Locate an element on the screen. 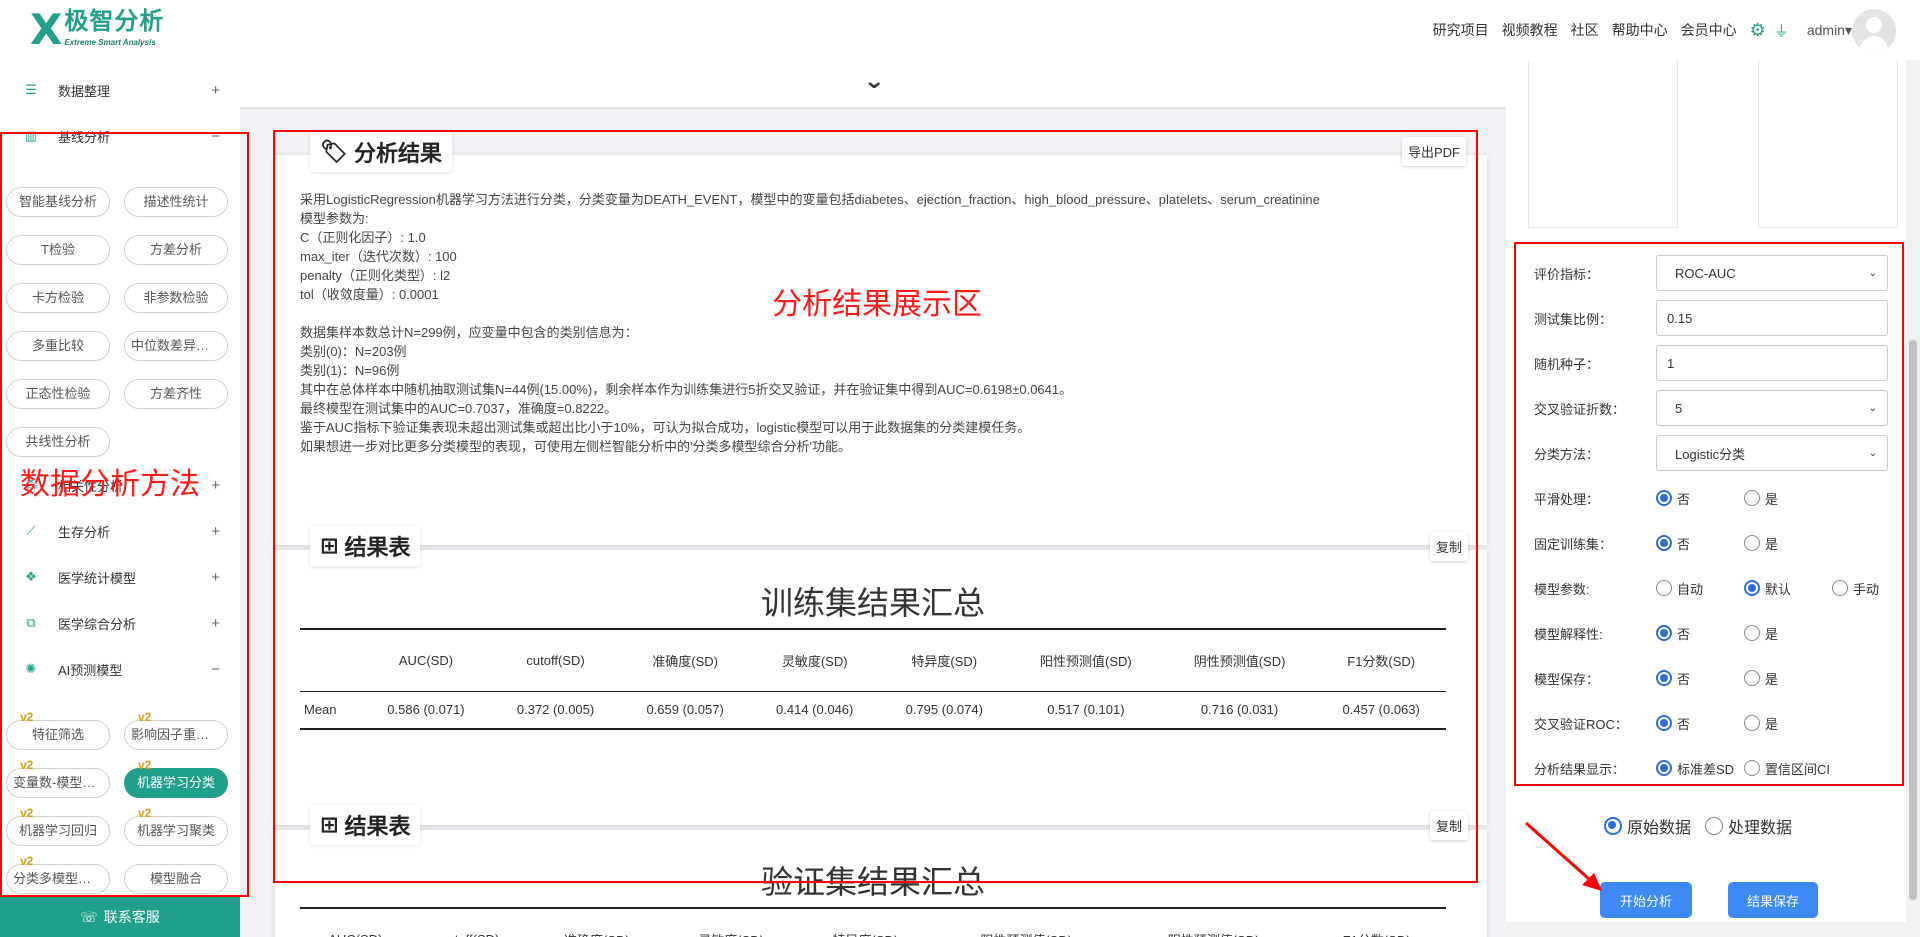  test-ratio-input: 0.15 is located at coordinates (1772, 318).